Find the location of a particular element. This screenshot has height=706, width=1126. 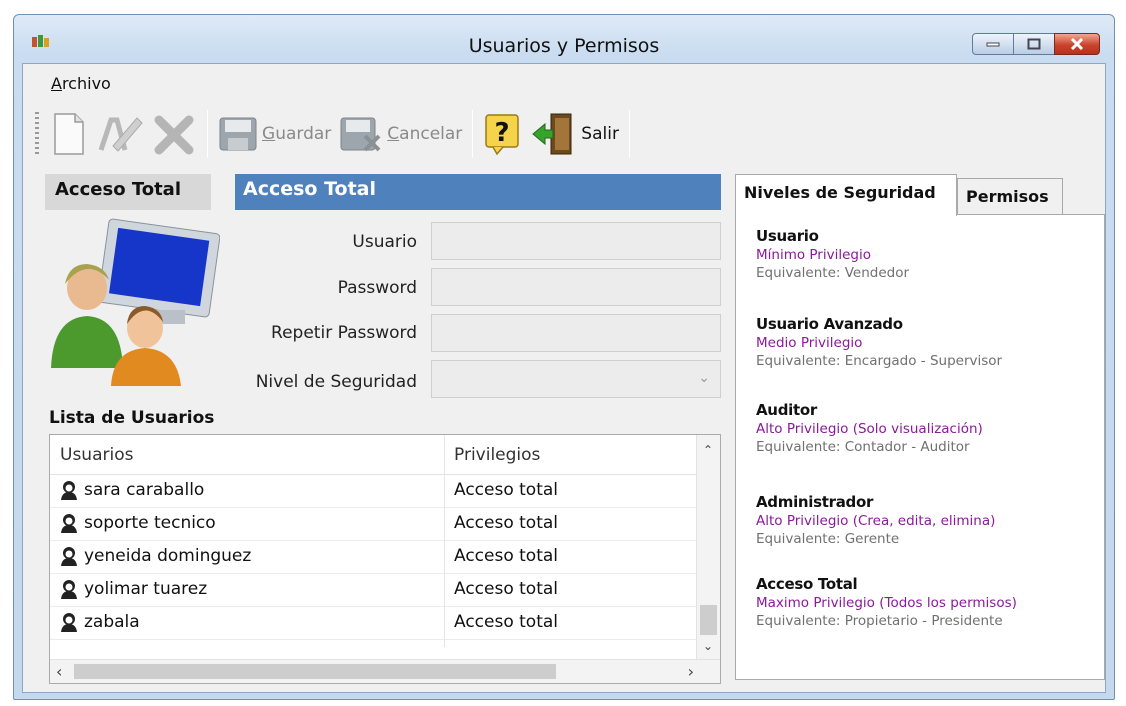

access-level-banner: Acceso Total is located at coordinates (478, 192).